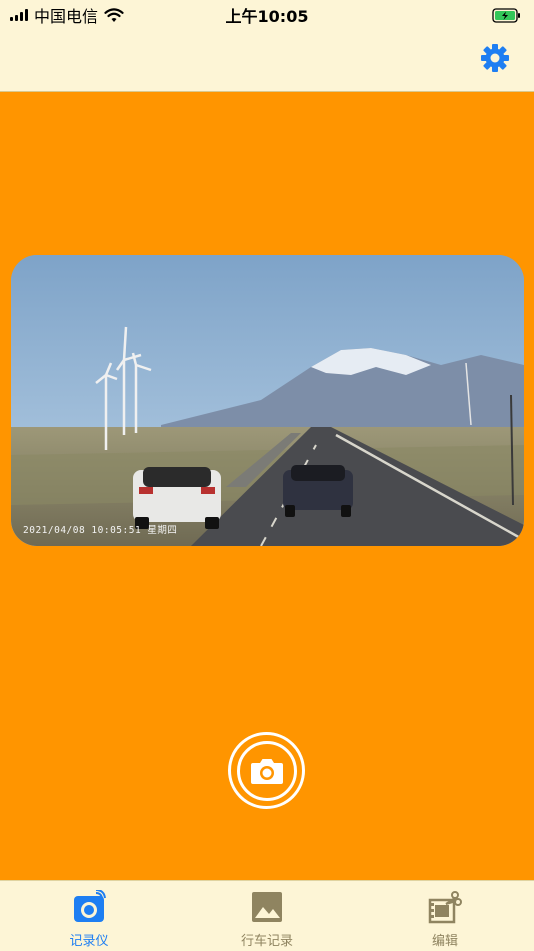 The width and height of the screenshot is (534, 951). Describe the element at coordinates (89, 907) in the screenshot. I see `dashcam-icon` at that location.